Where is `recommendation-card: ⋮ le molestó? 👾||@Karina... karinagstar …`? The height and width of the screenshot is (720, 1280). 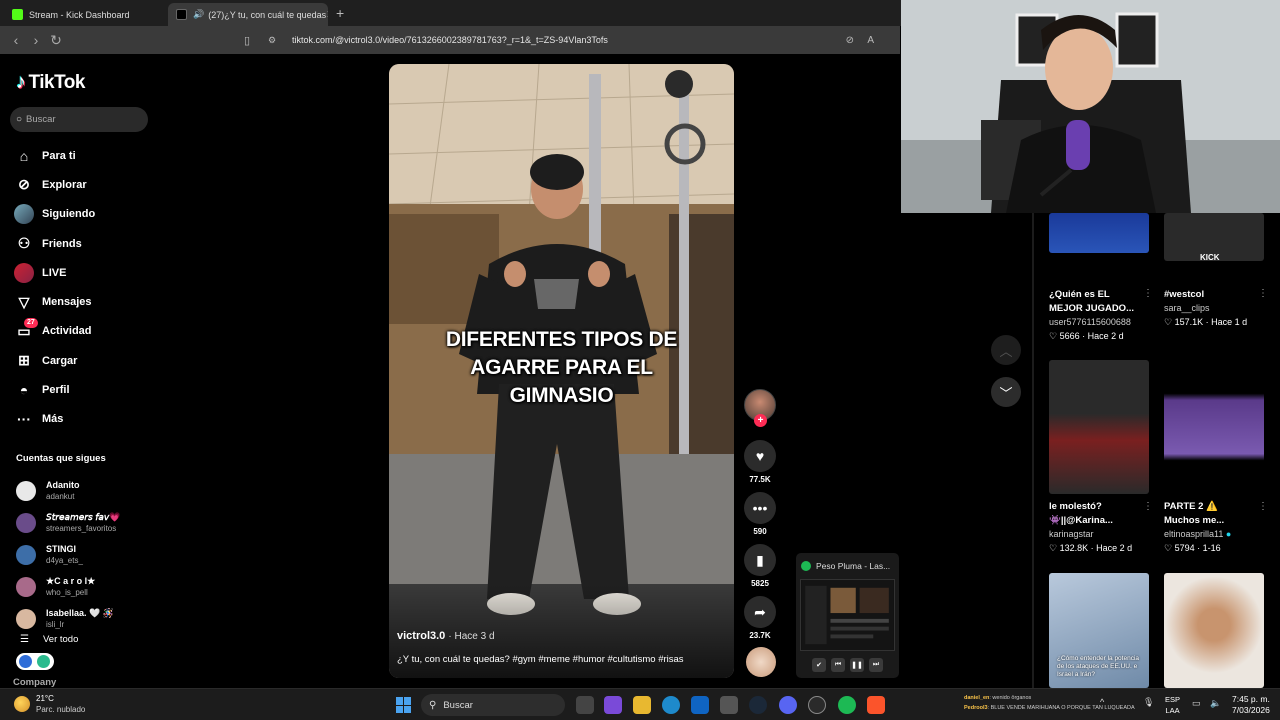
recommendation-card: ⋮ le molestó? 👾||@Karina... karinagstar … is located at coordinates (1101, 457).